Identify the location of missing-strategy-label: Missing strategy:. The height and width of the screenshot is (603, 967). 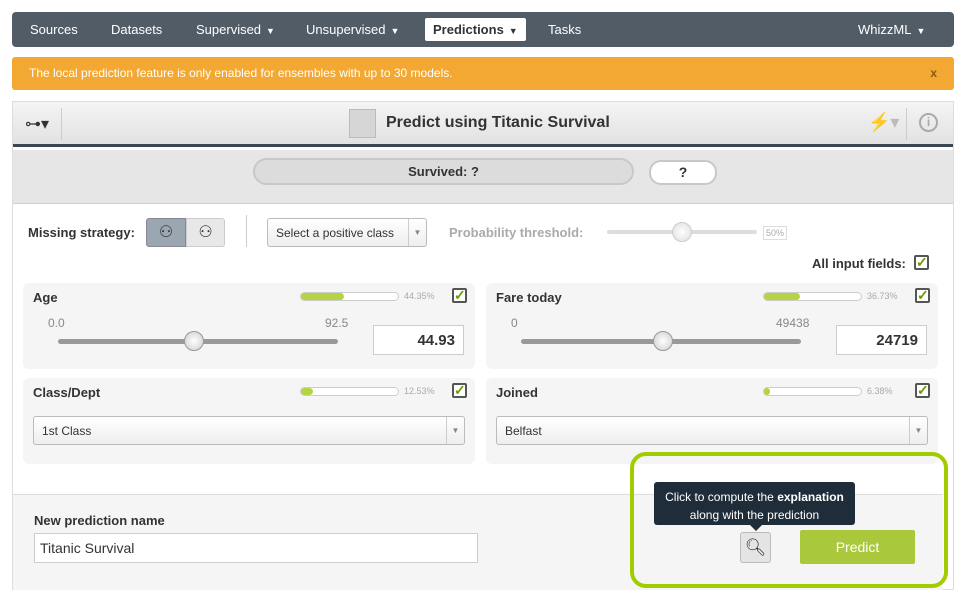
(81, 232).